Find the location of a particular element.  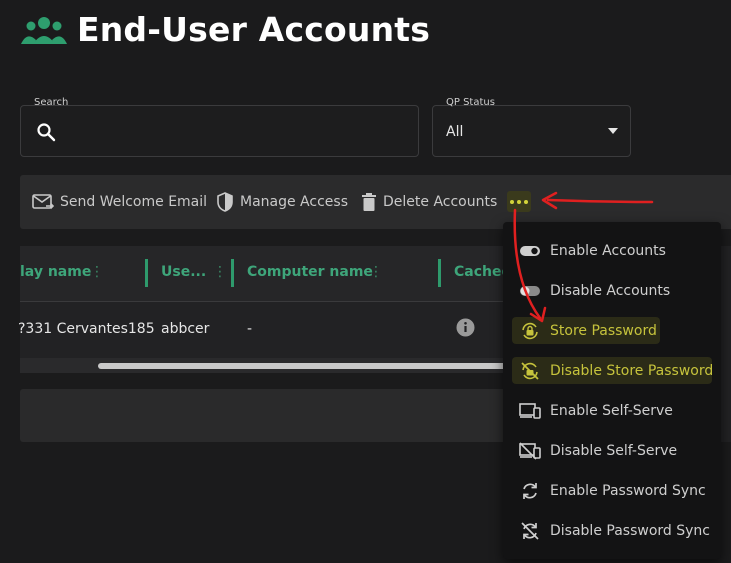

menu-item-label: Enable Password Sync is located at coordinates (628, 491).